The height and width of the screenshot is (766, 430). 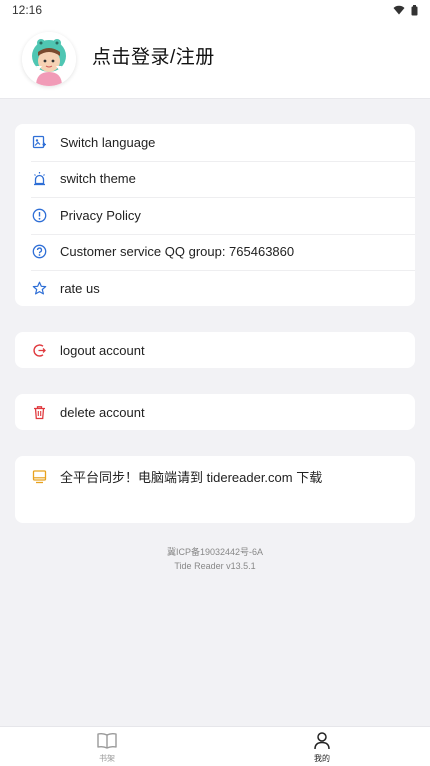 I want to click on menu-item-label: switch theme, so click(x=98, y=179).